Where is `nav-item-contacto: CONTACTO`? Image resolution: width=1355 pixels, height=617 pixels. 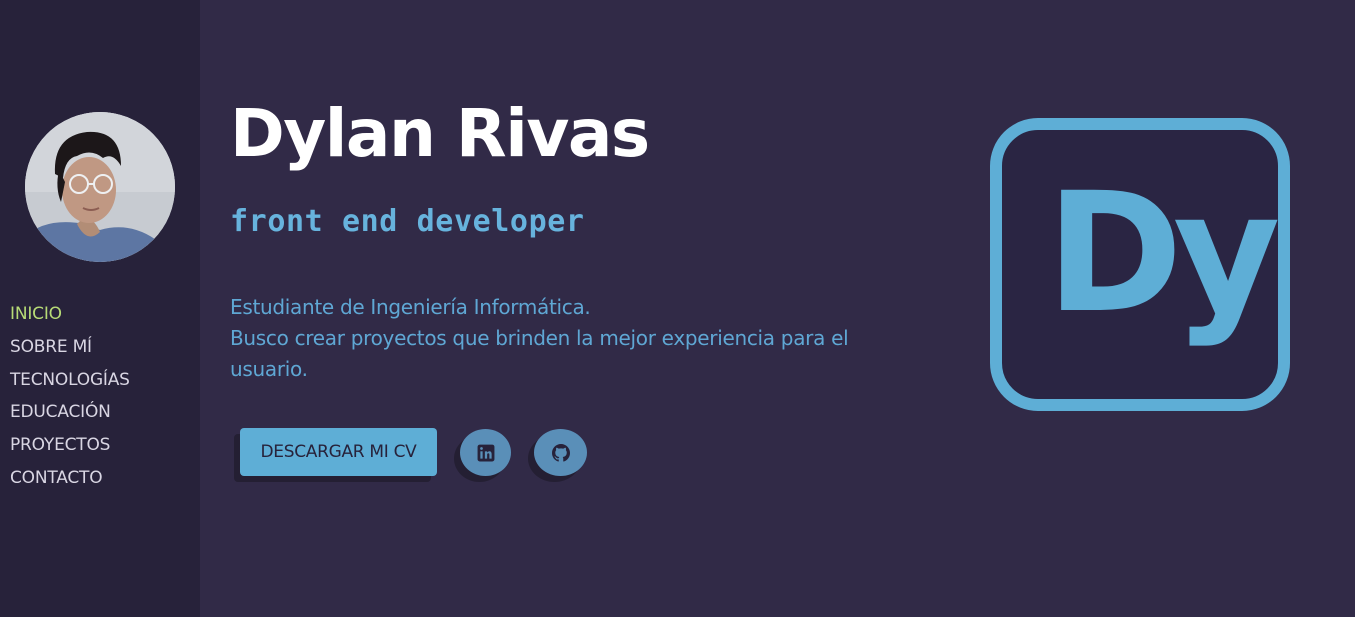
nav-item-contacto: CONTACTO is located at coordinates (70, 480).